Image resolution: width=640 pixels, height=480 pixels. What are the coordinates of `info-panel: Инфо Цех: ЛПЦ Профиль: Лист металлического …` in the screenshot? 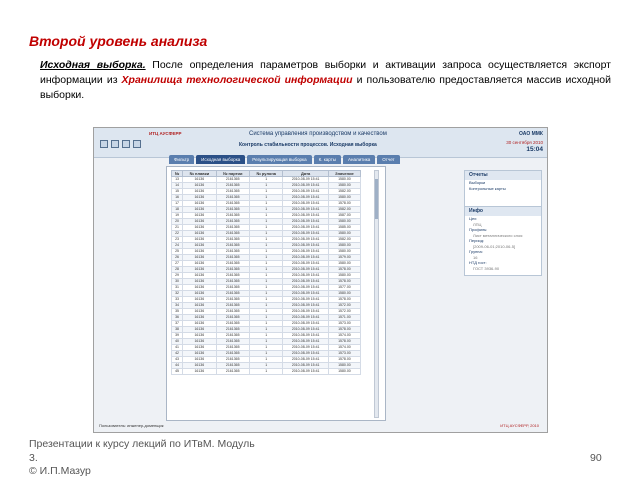 It's located at (503, 241).